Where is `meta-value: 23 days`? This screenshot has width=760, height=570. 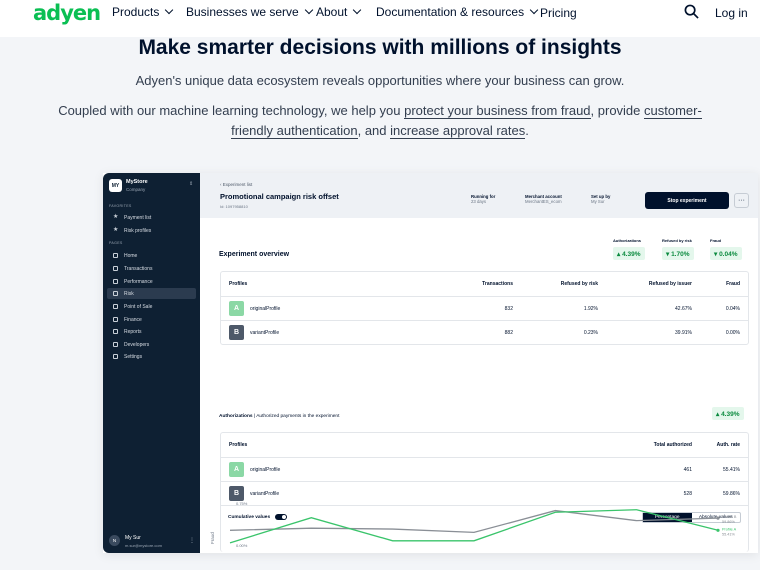
meta-value: 23 days is located at coordinates (479, 201).